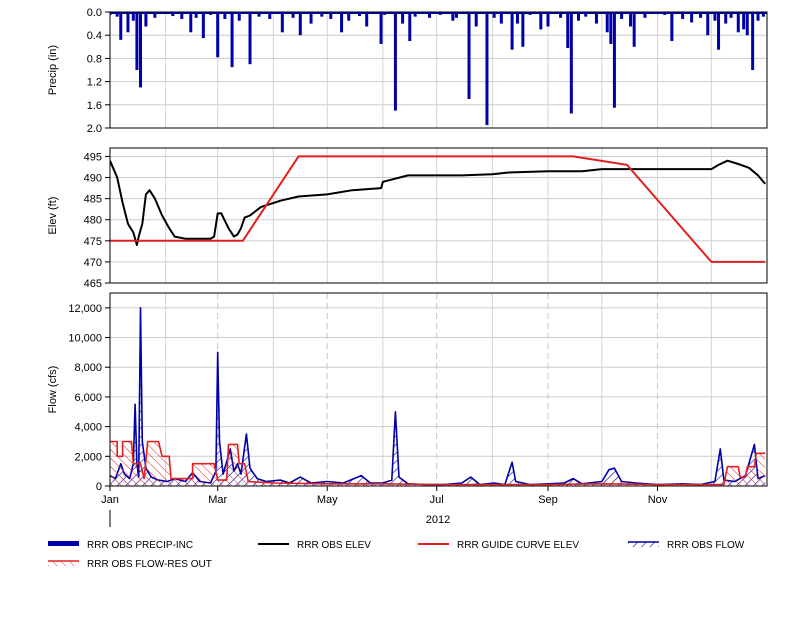 Image resolution: width=800 pixels, height=632 pixels. Describe the element at coordinates (658, 500) in the screenshot. I see `x-tick-label: Nov` at that location.